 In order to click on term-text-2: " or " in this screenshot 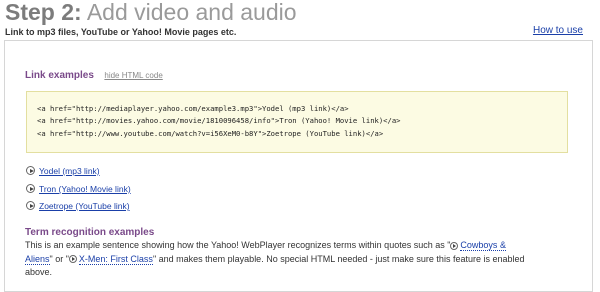, I will do `click(59, 258)`.